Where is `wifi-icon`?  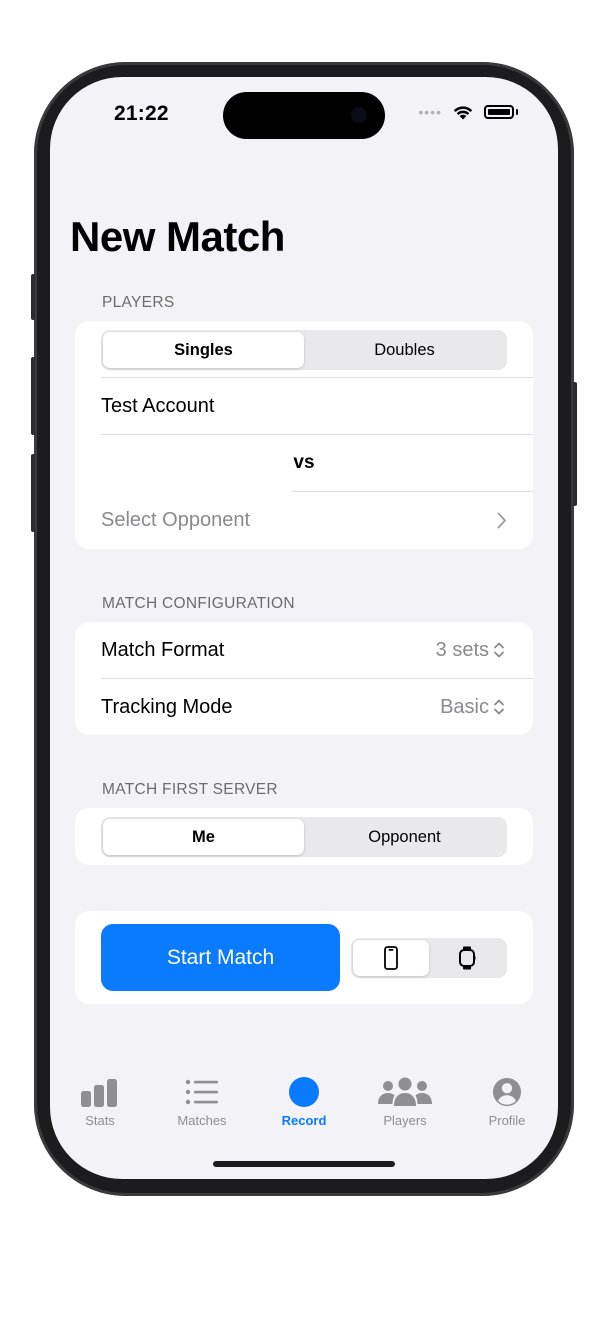 wifi-icon is located at coordinates (463, 113).